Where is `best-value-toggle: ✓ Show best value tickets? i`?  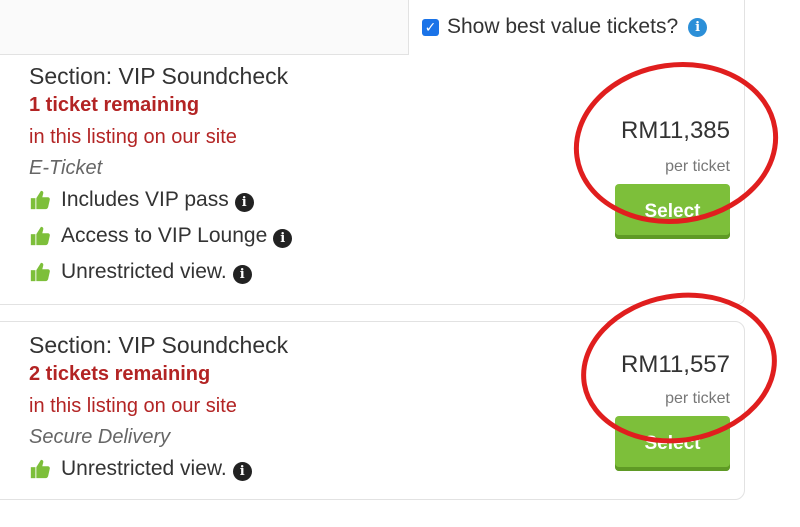
best-value-toggle: ✓ Show best value tickets? i is located at coordinates (565, 27).